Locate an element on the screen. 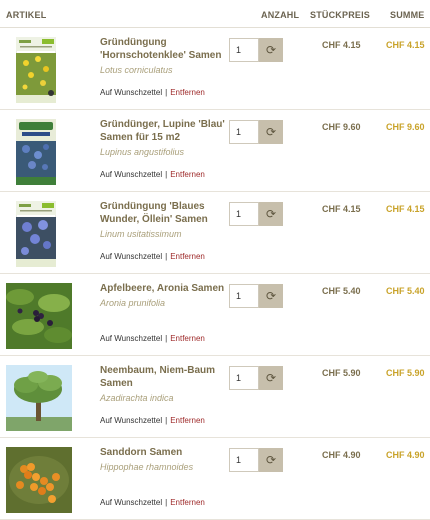  product-latin-name: Azadirachta indica is located at coordinates (137, 398).